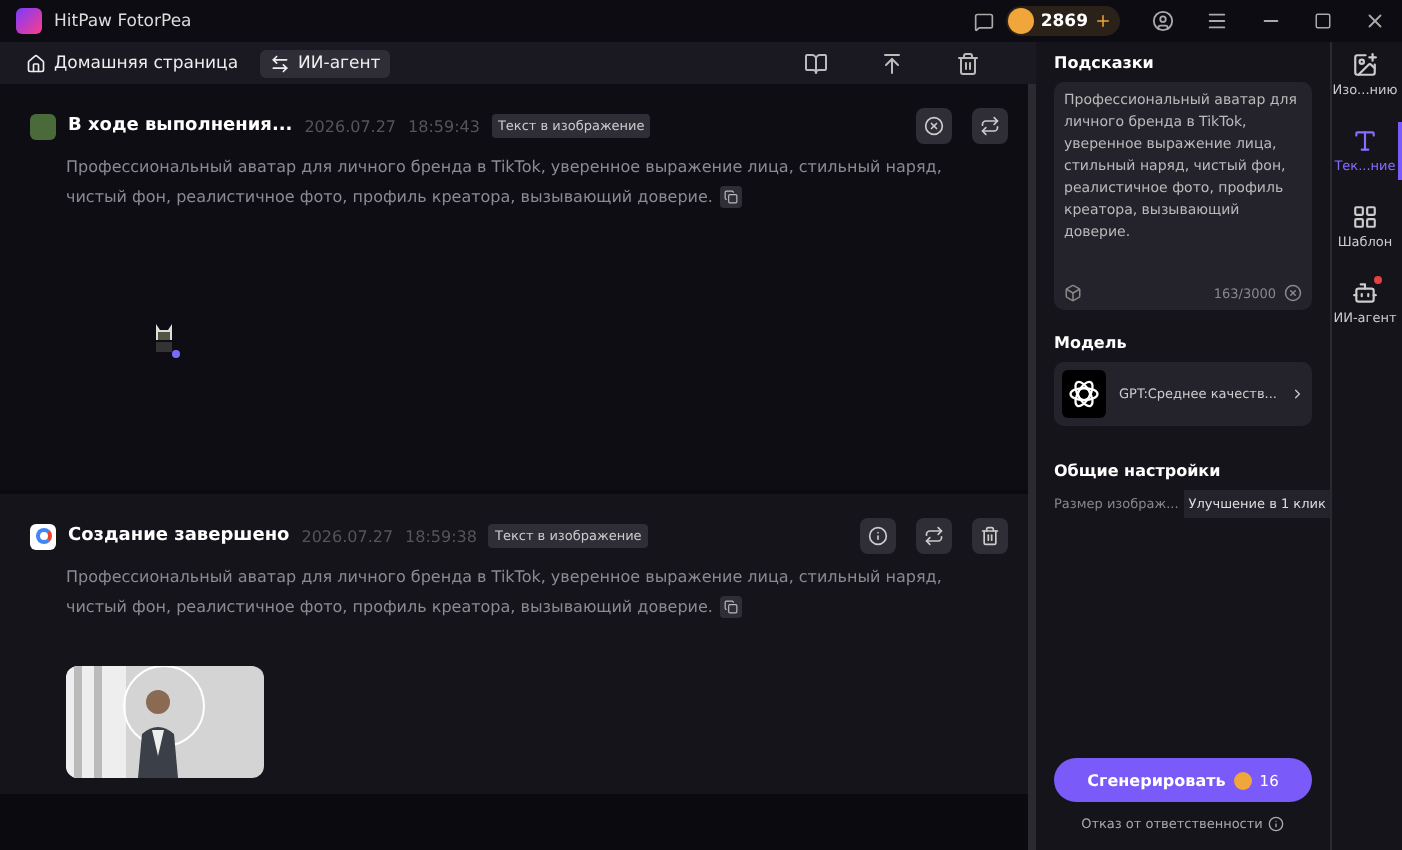 Image resolution: width=1402 pixels, height=850 pixels. I want to click on status-icon, so click(43, 126).